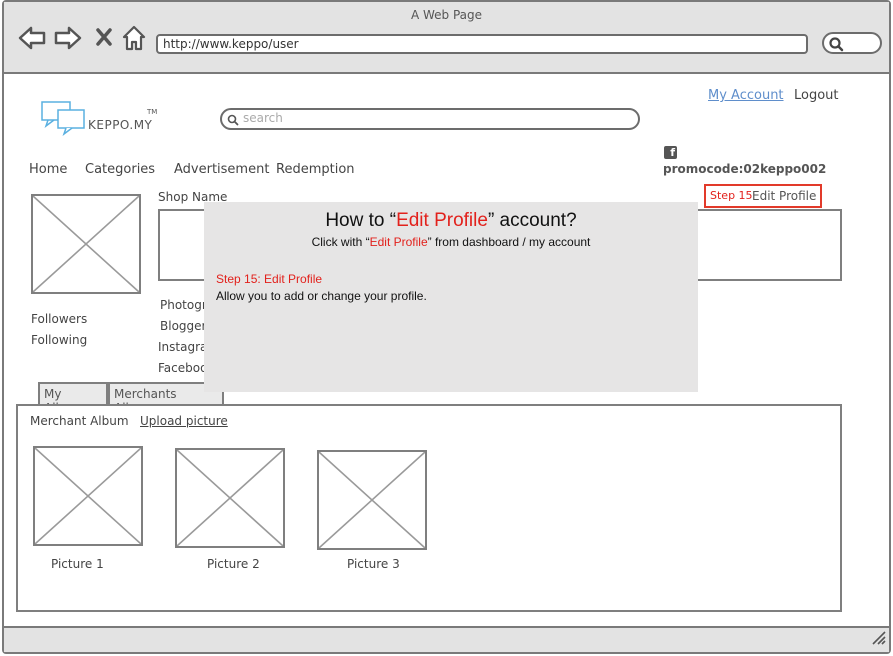 The width and height of the screenshot is (893, 656). Describe the element at coordinates (430, 119) in the screenshot. I see `site-search-input: search` at that location.